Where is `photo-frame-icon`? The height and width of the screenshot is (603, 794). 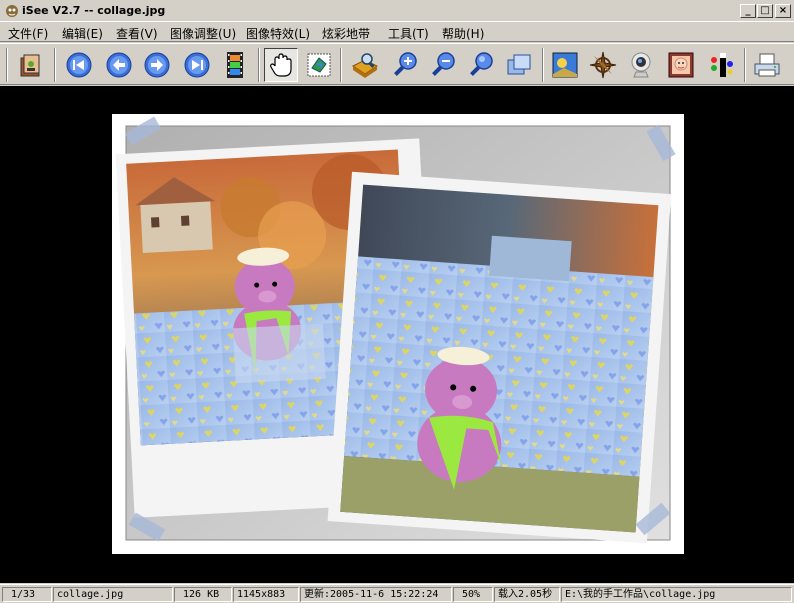
photo-frame-icon is located at coordinates (681, 65).